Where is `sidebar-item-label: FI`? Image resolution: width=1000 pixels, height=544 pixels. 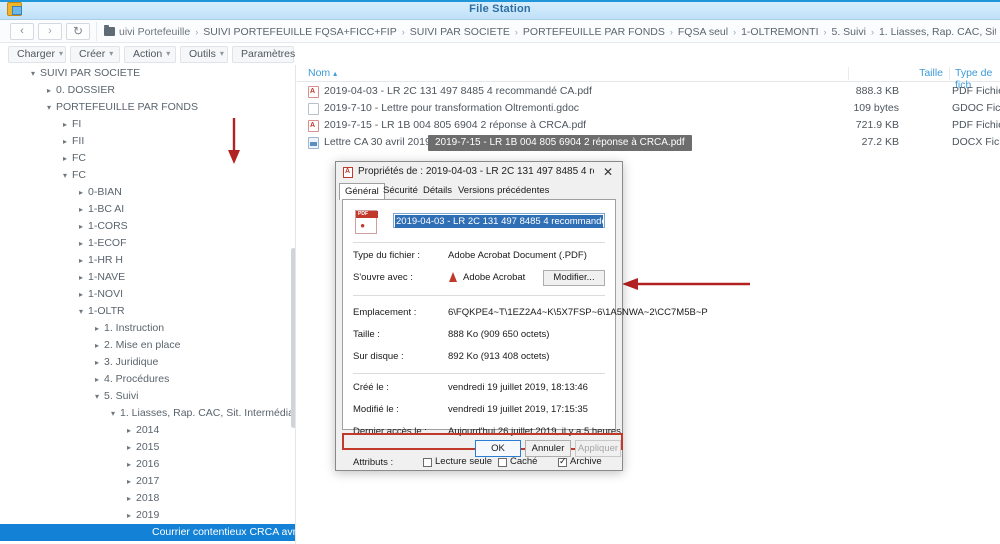
sidebar-item-label: FI is located at coordinates (77, 124).